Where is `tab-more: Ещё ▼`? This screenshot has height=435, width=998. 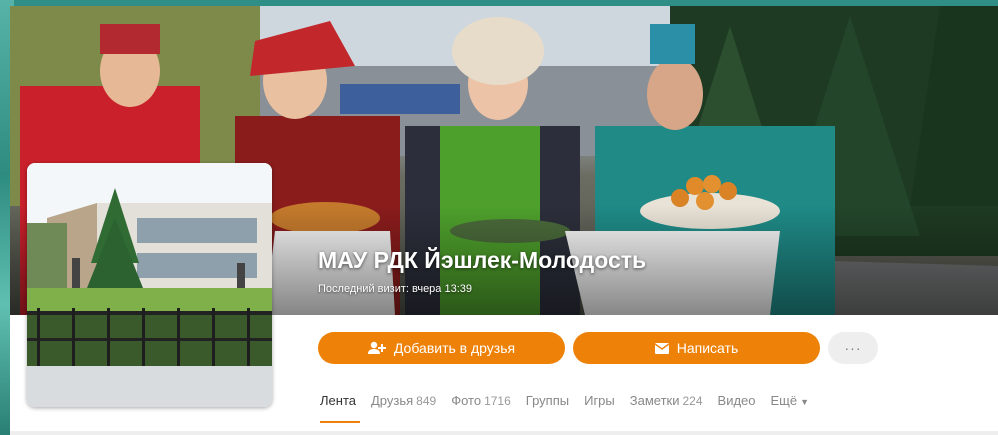
tab-more: Ещё ▼ is located at coordinates (790, 404).